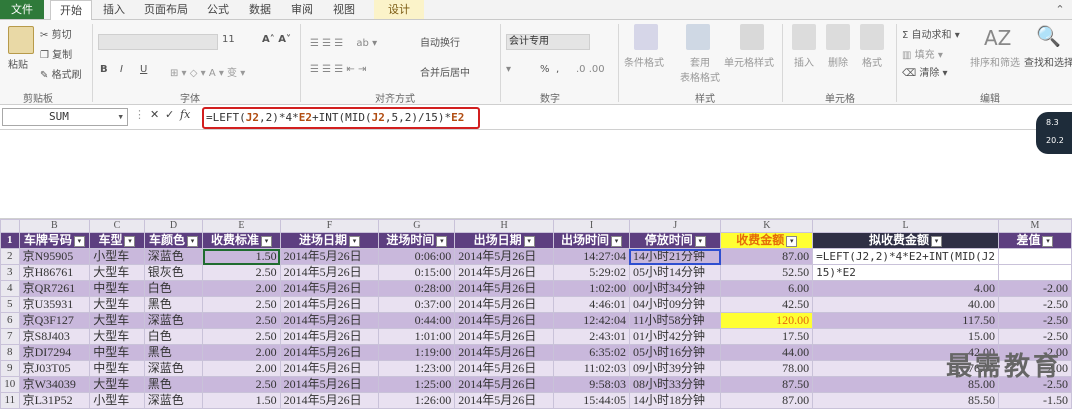 The height and width of the screenshot is (409, 1072). I want to click on table-cell: 京L31P52, so click(54, 400).